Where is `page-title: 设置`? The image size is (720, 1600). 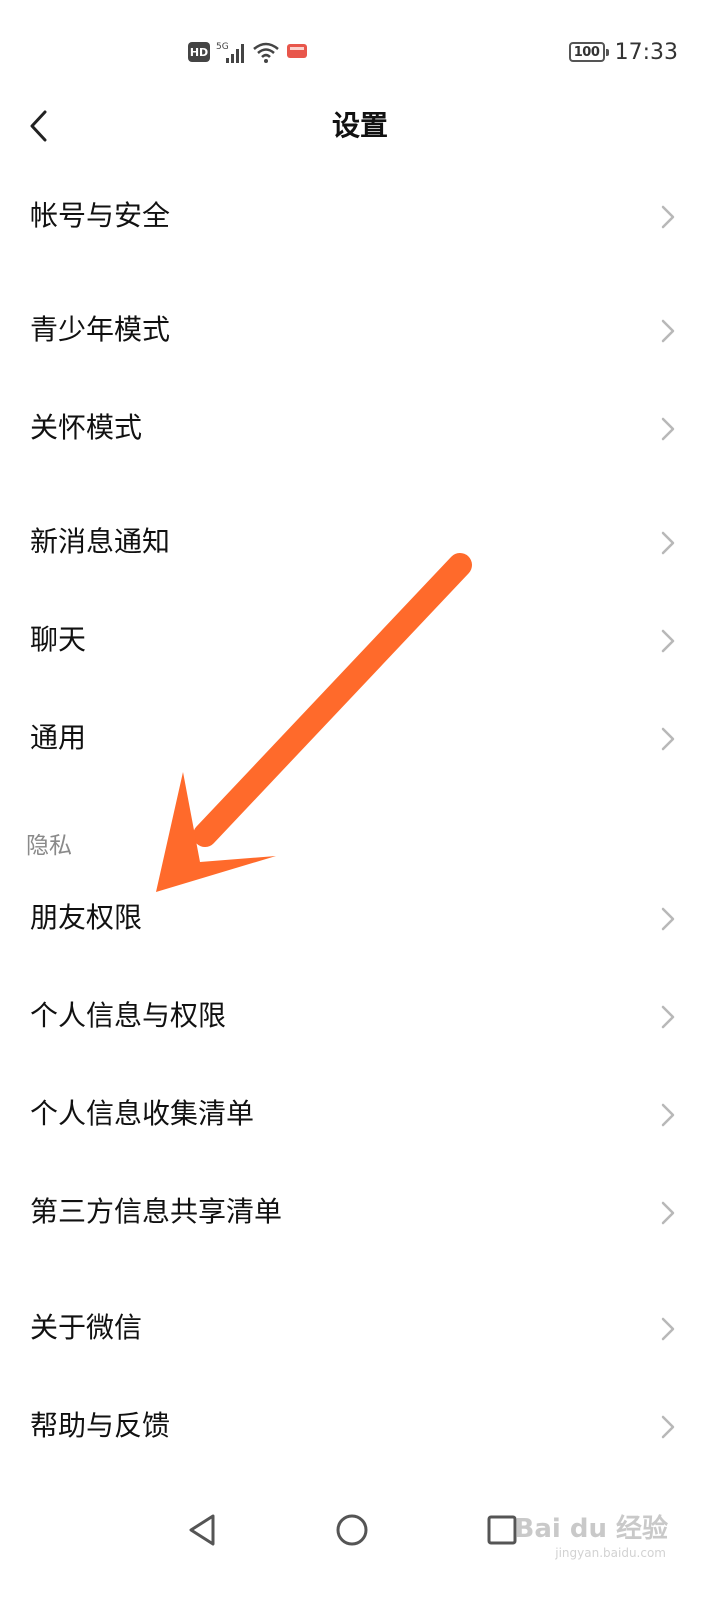
page-title: 设置 is located at coordinates (359, 125).